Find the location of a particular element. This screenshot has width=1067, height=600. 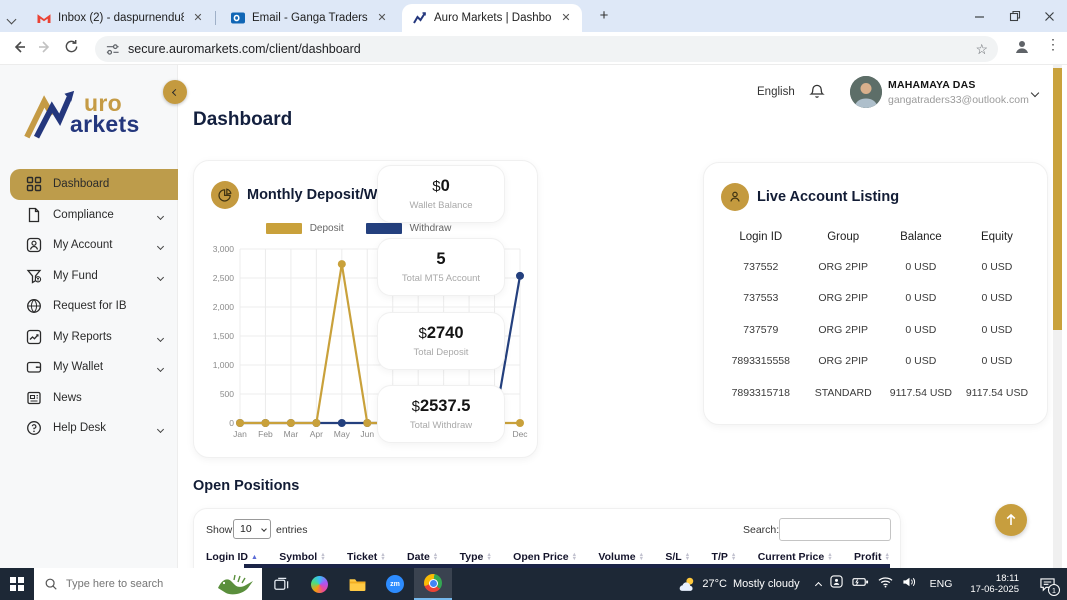

sidebar-item-request-for-ib: Request for IB is located at coordinates (89, 306).